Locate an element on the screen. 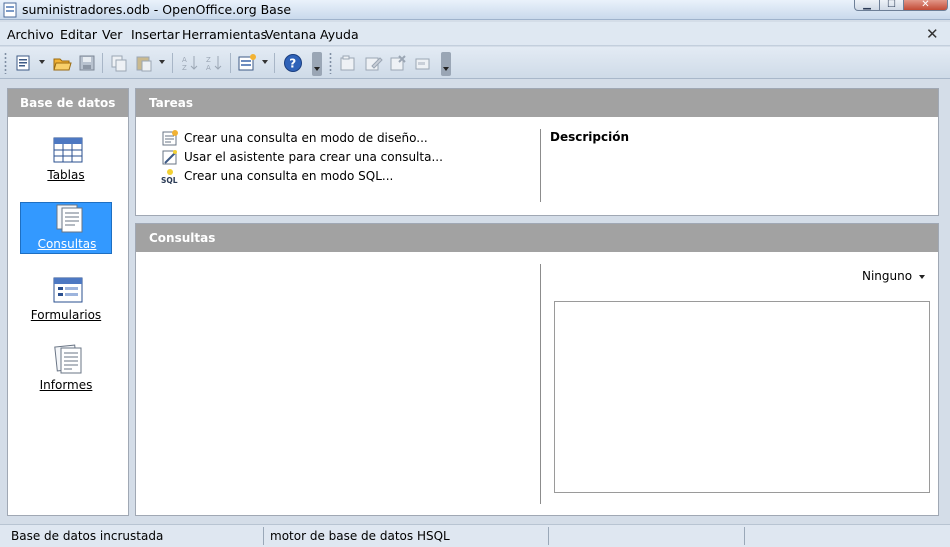 The image size is (950, 547). preview-mode-value: Ninguno is located at coordinates (887, 276).